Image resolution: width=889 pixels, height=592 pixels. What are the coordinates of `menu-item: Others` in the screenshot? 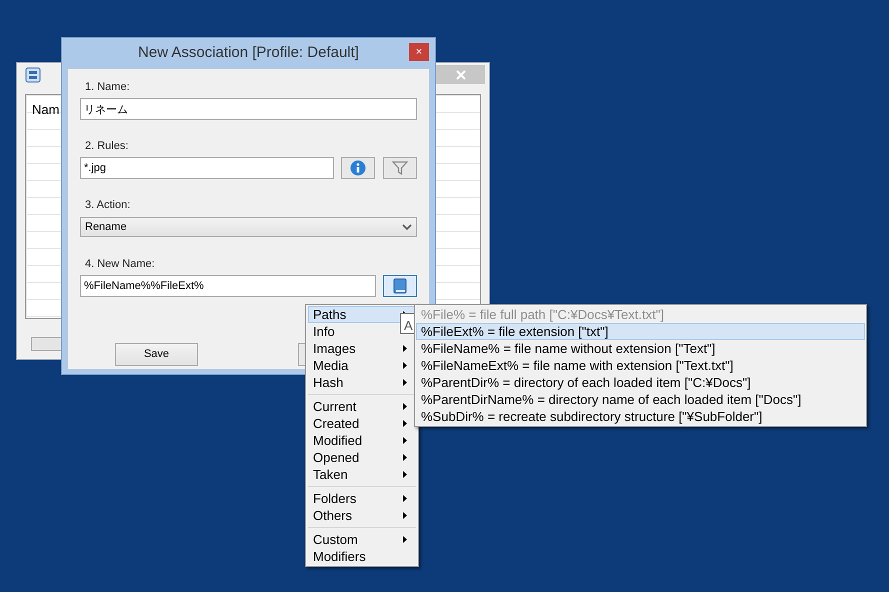 It's located at (362, 515).